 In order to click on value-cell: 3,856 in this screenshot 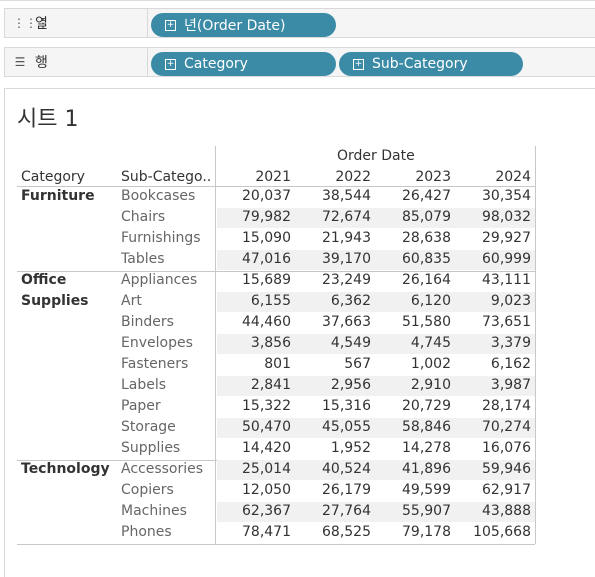, I will do `click(254, 343)`.